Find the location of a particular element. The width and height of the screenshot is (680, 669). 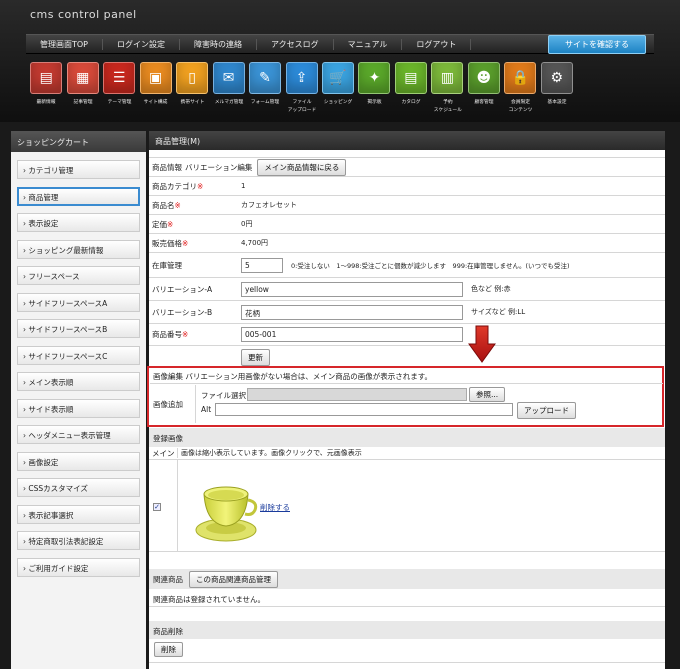

row-product-number: 商品番号※ 005-001 is located at coordinates (407, 335).